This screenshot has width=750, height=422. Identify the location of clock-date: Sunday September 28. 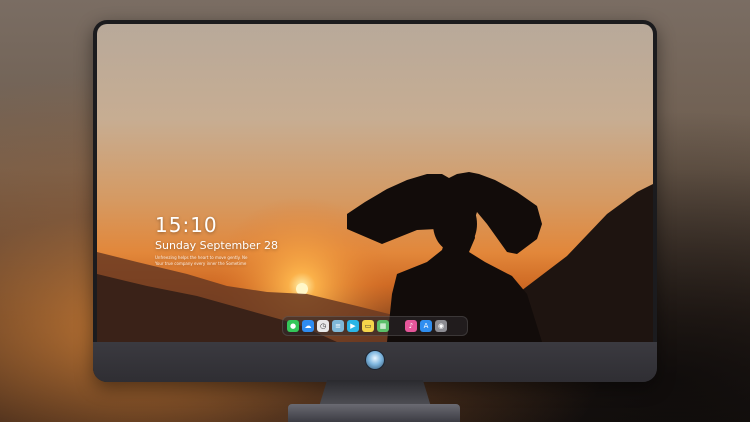
(216, 245).